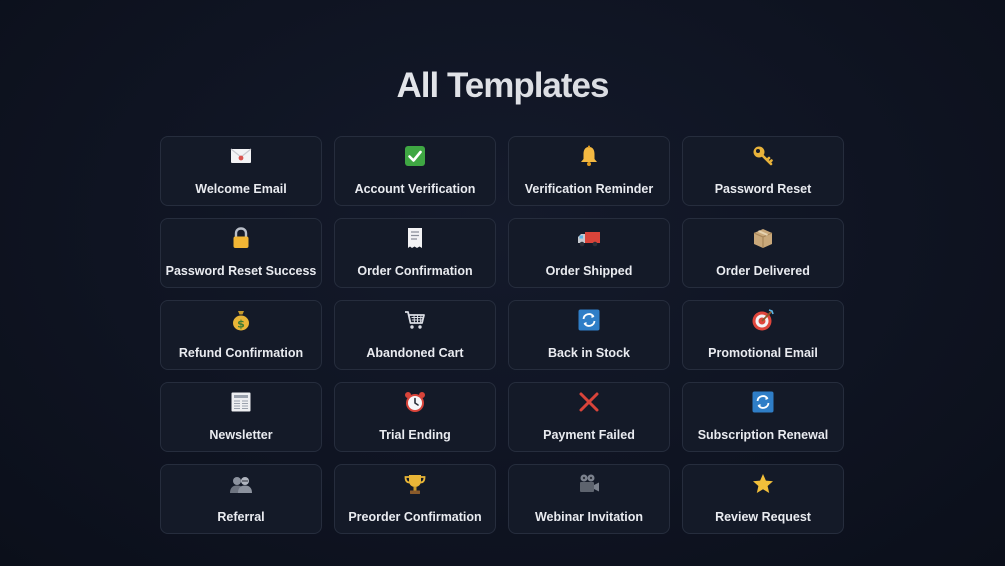 This screenshot has height=566, width=1005. I want to click on star-icon, so click(763, 484).